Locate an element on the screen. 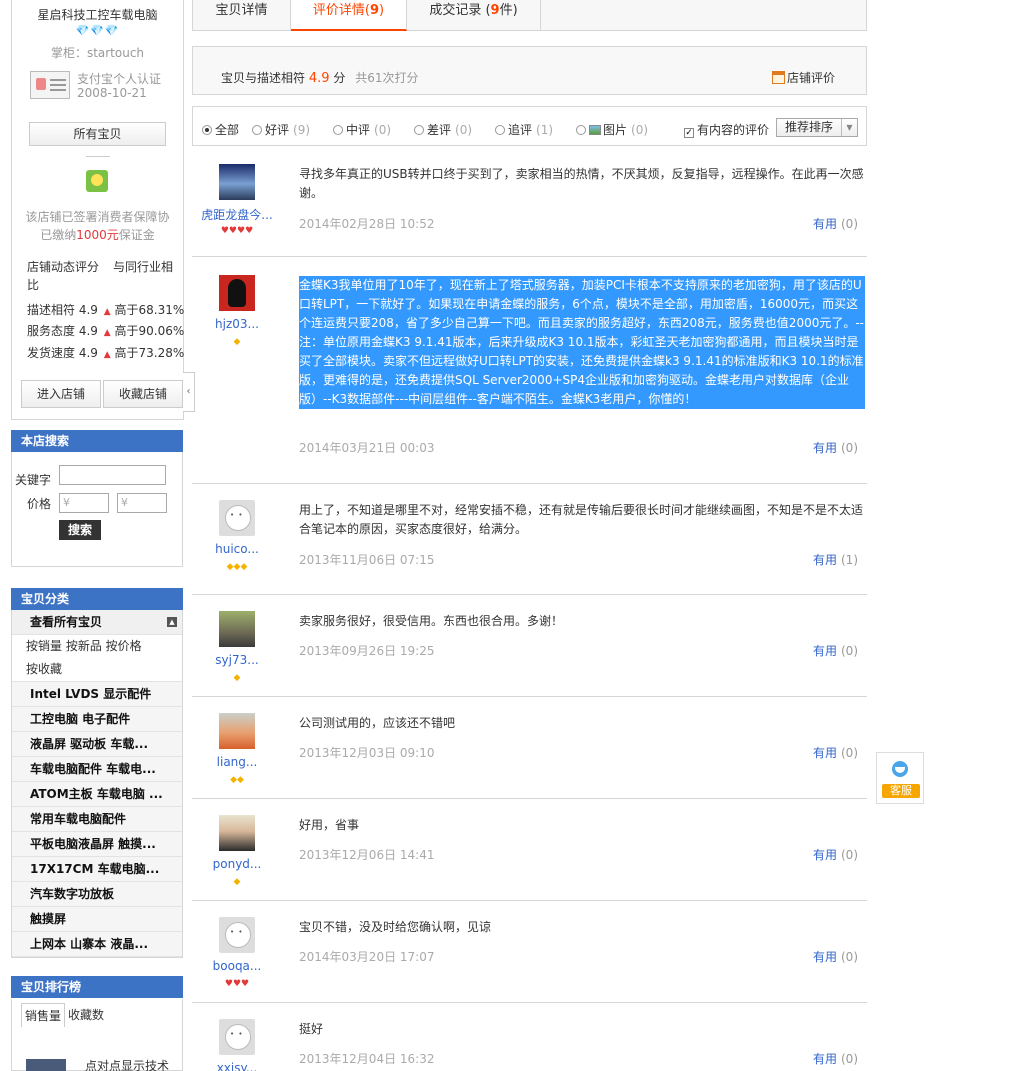  ranking-item-title: 点对点显示技术 is located at coordinates (127, 1064).